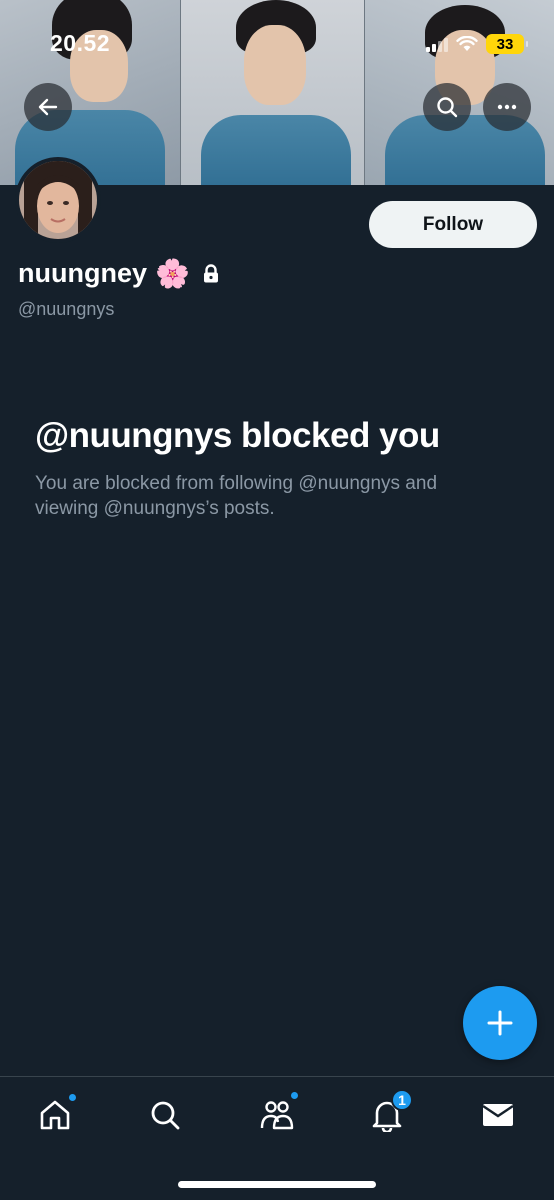  What do you see at coordinates (453, 224) in the screenshot?
I see `follow-button: Follow` at bounding box center [453, 224].